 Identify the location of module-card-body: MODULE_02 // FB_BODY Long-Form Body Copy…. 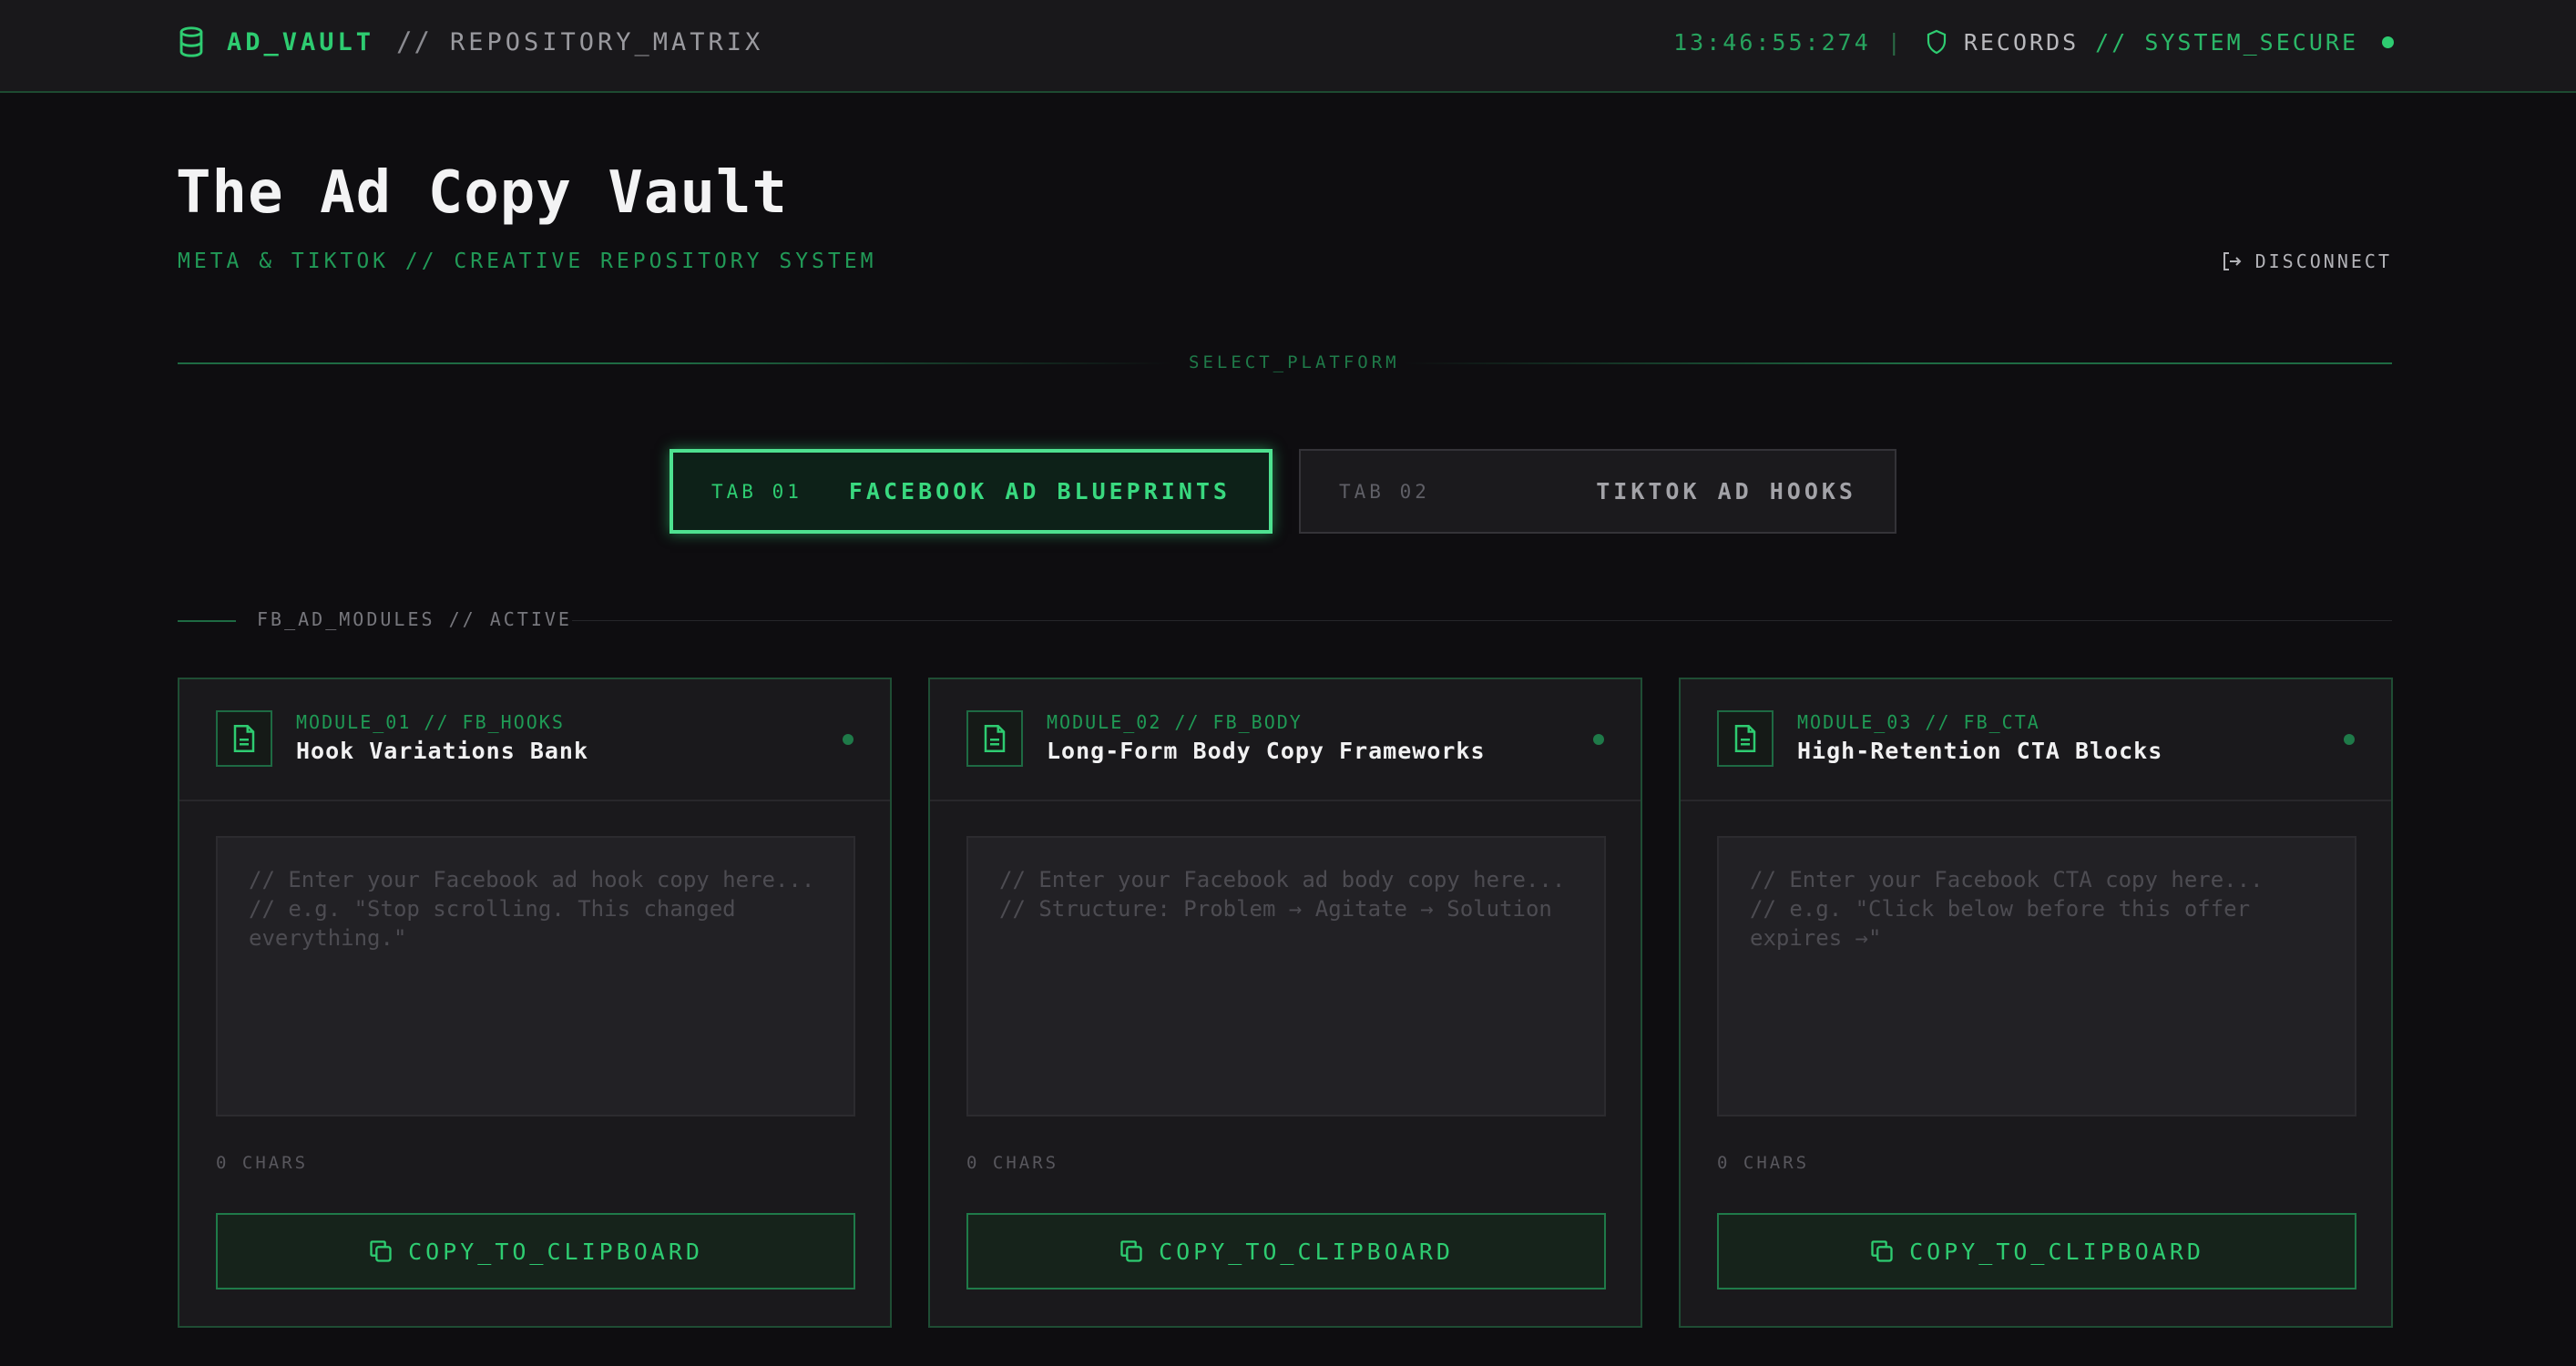
(1285, 1003).